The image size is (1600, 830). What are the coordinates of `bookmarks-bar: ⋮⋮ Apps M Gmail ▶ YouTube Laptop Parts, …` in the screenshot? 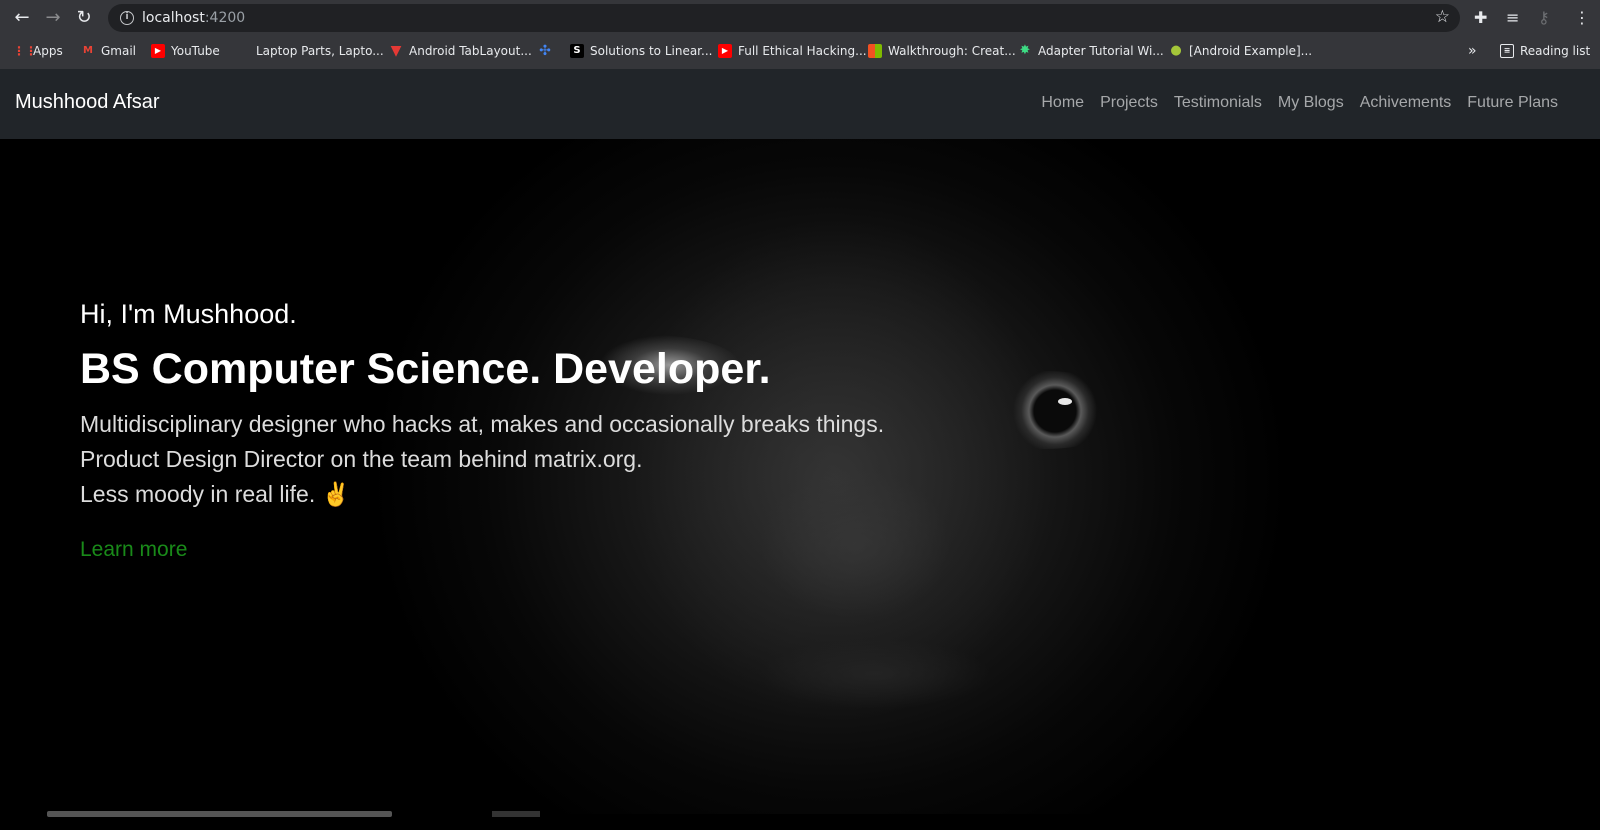 It's located at (800, 51).